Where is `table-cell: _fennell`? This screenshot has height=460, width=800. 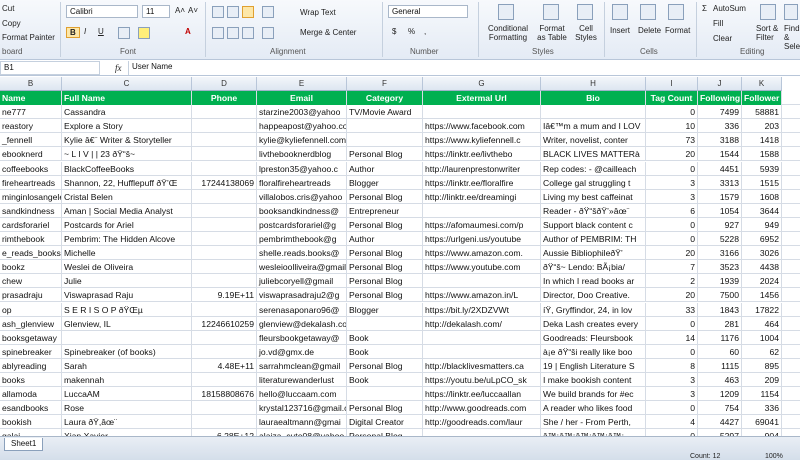 table-cell: _fennell is located at coordinates (31, 140).